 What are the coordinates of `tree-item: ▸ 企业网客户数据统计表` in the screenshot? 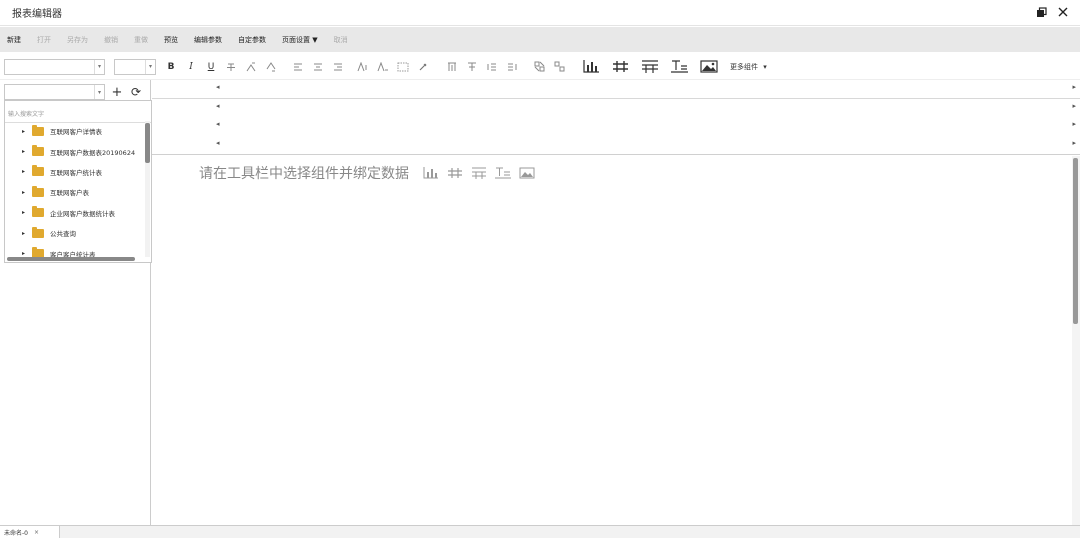 It's located at (75, 213).